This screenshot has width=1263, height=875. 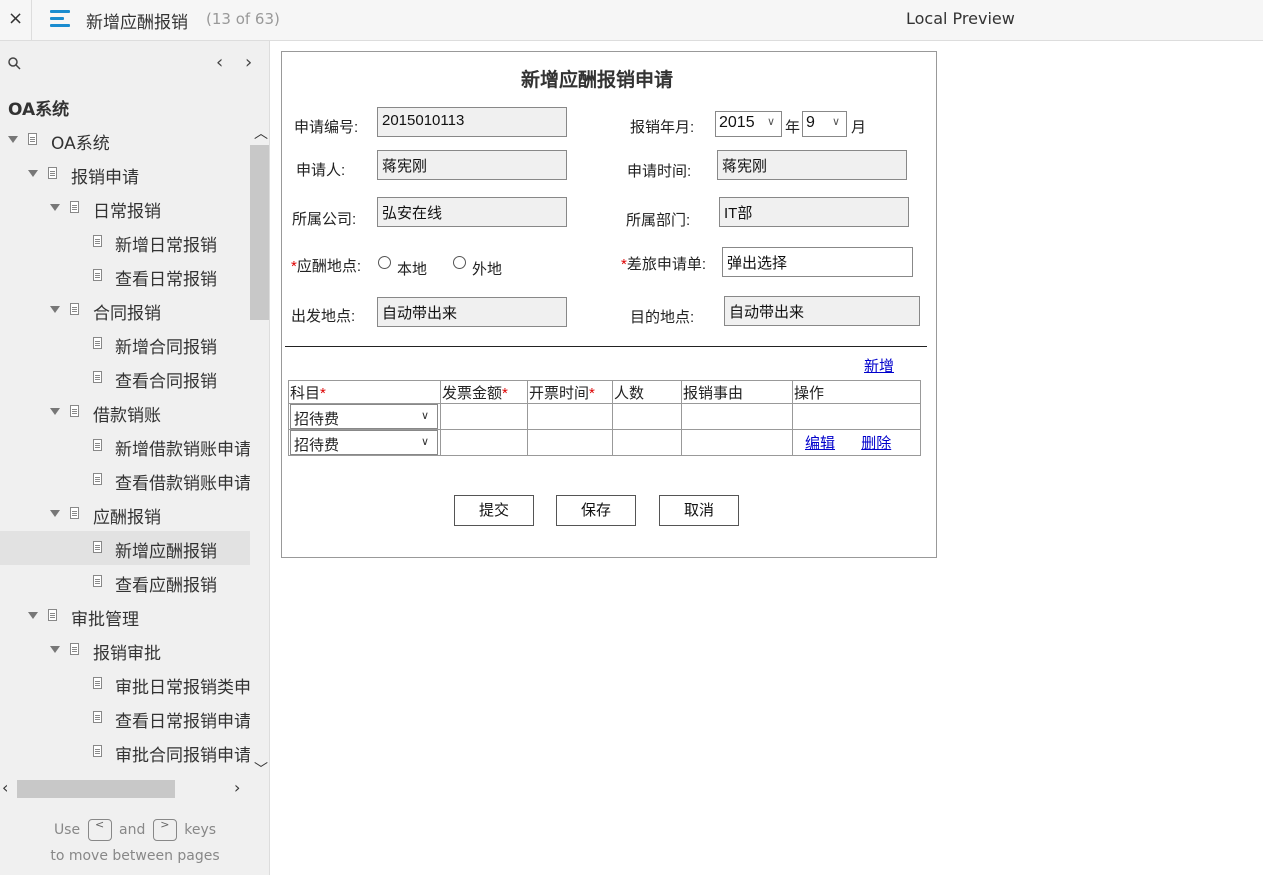 I want to click on table-header: 报销事由, so click(x=737, y=392).